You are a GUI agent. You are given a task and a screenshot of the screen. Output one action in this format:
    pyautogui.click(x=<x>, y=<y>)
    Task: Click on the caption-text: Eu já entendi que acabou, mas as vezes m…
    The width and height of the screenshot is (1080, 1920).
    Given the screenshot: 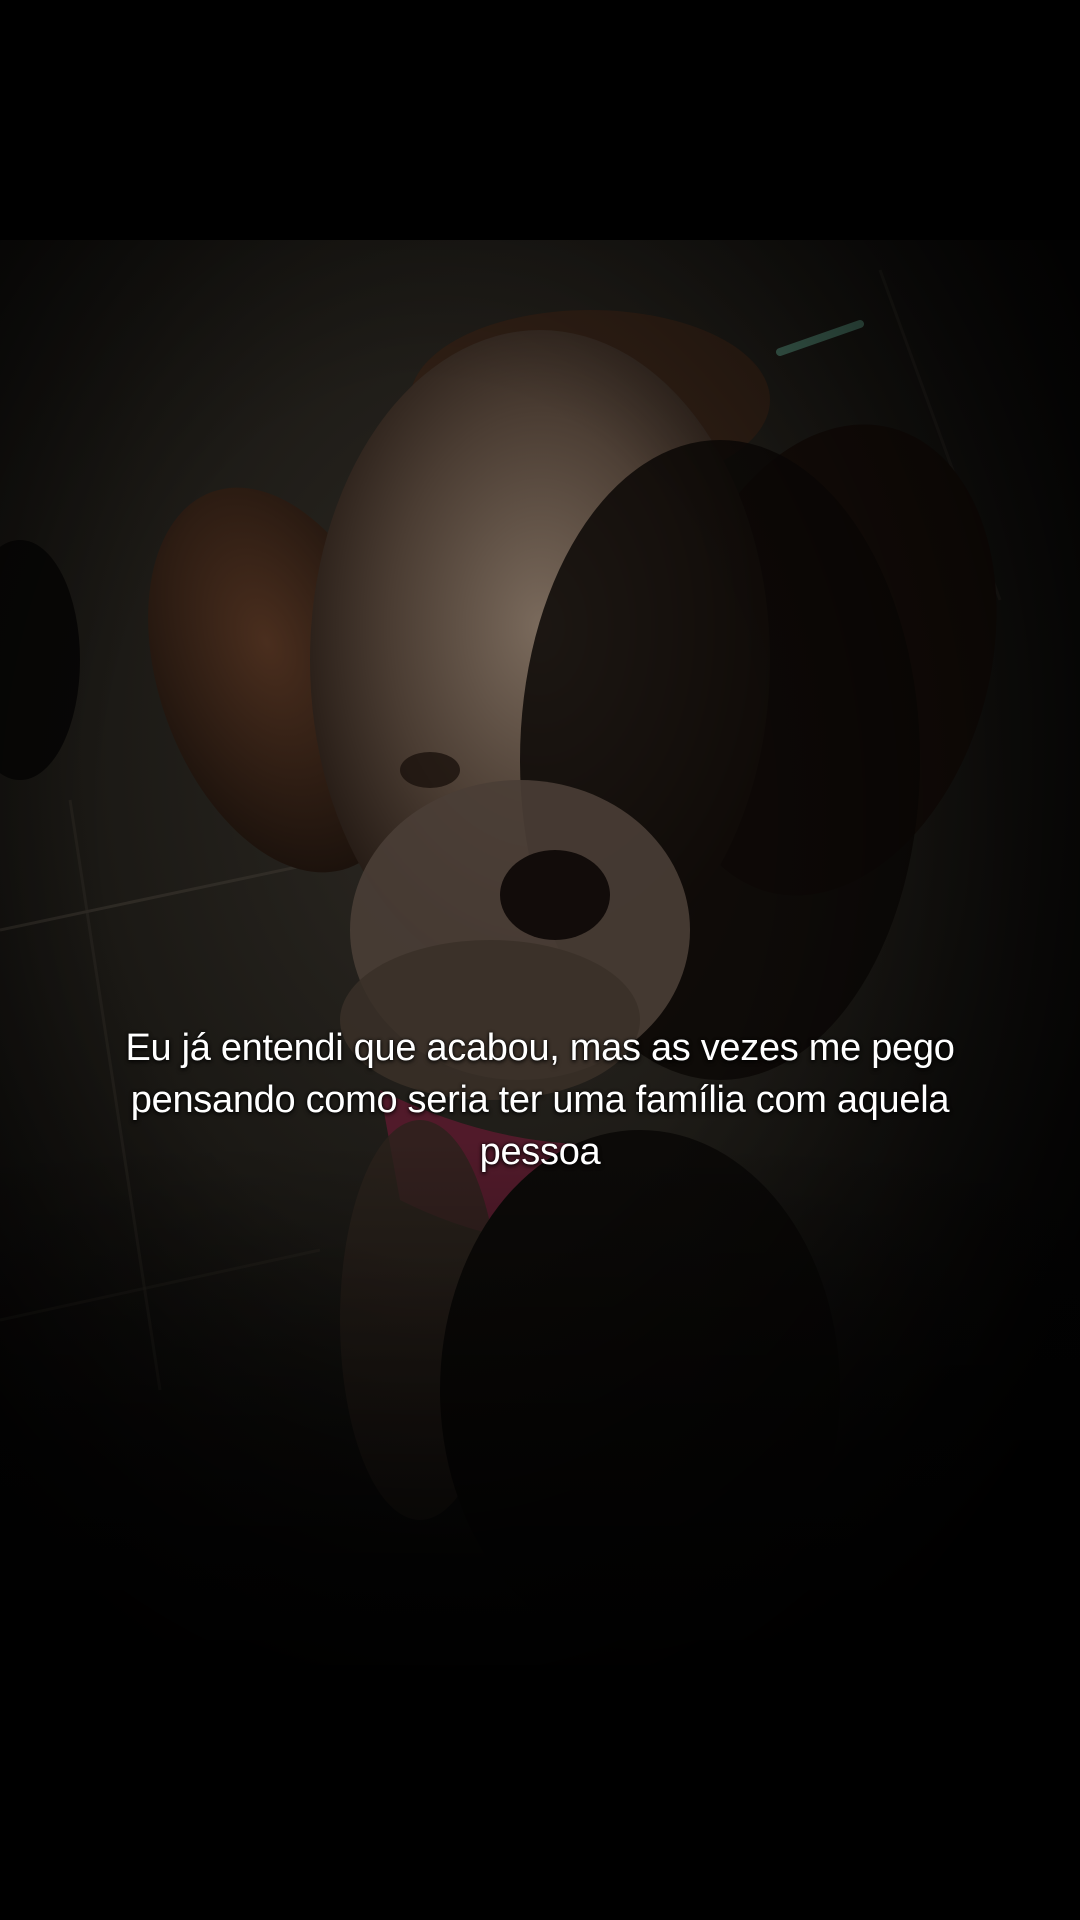 What is the action you would take?
    pyautogui.click(x=540, y=1100)
    